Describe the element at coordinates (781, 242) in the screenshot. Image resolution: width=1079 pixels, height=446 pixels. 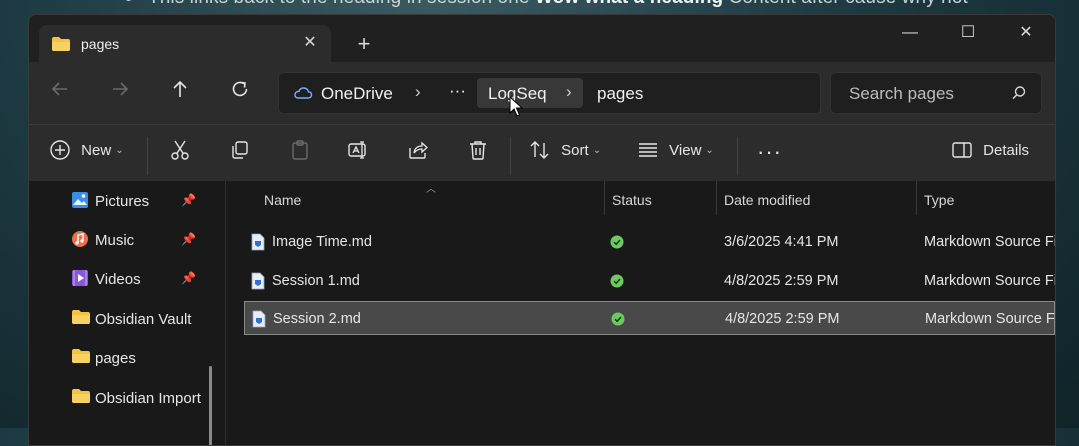
I see `file-date: 3/6/2025 4:41 PM` at that location.